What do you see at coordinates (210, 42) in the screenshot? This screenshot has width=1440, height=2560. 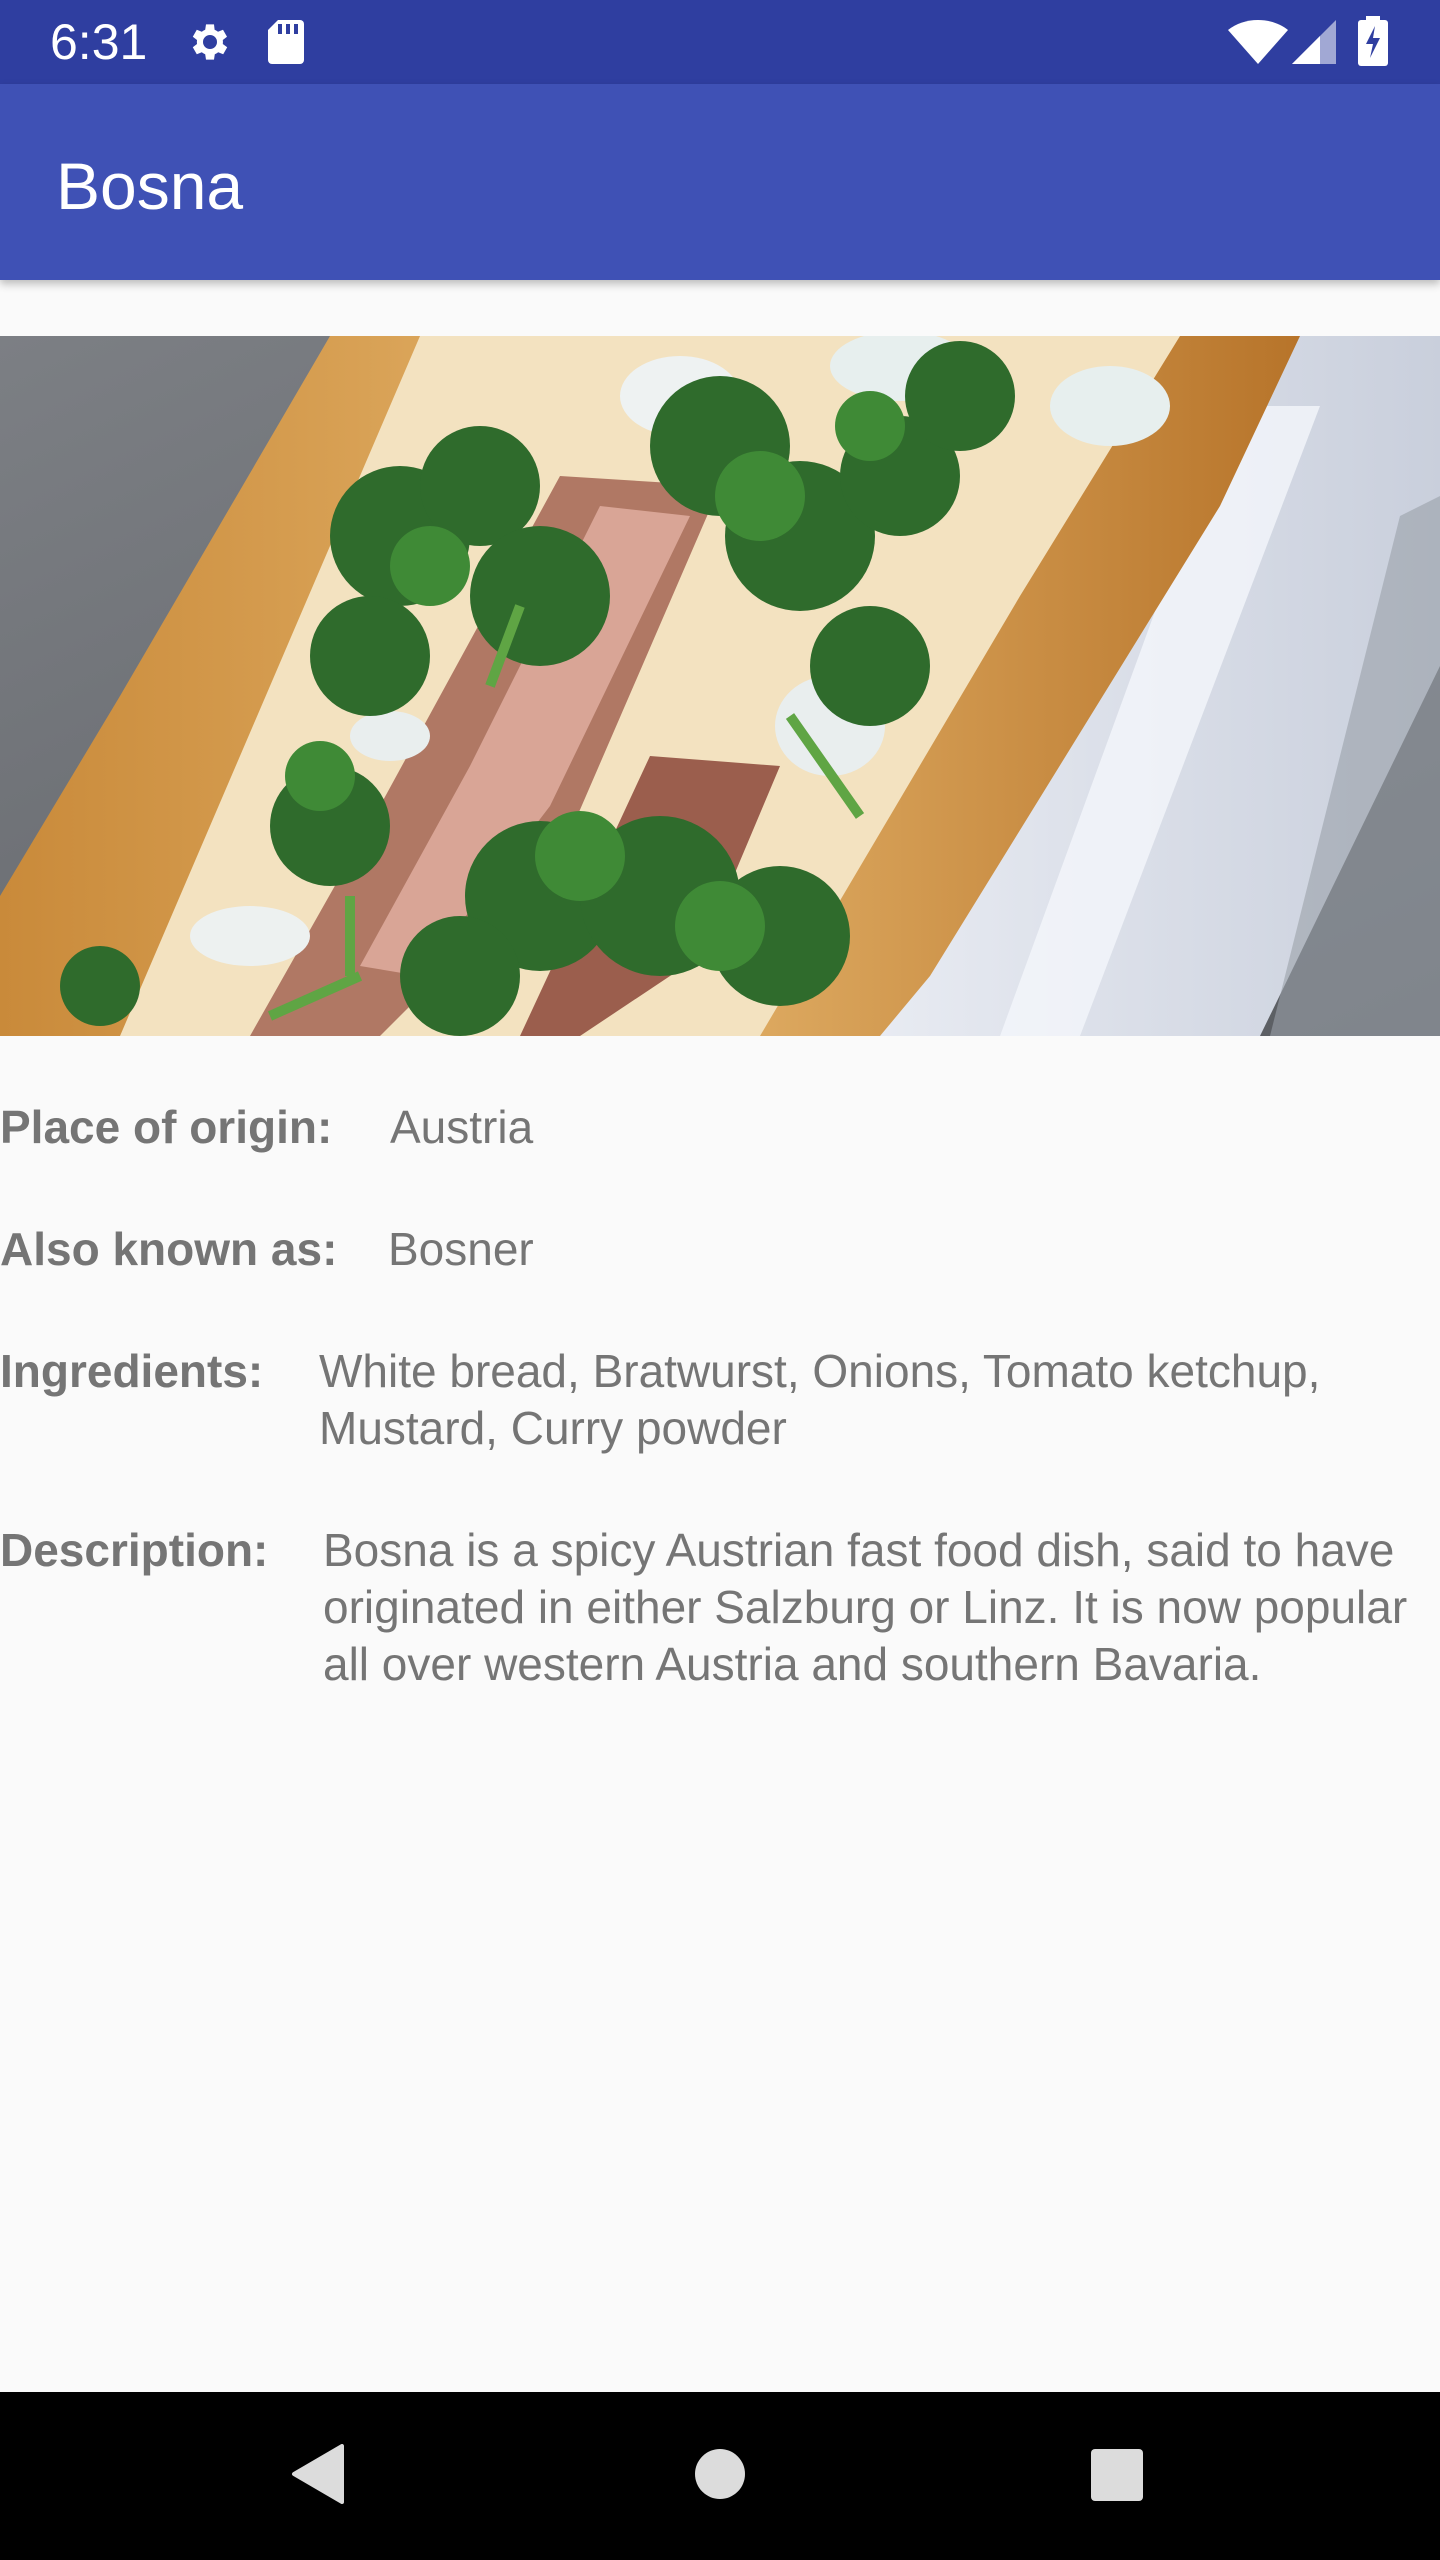 I see `gear-icon` at bounding box center [210, 42].